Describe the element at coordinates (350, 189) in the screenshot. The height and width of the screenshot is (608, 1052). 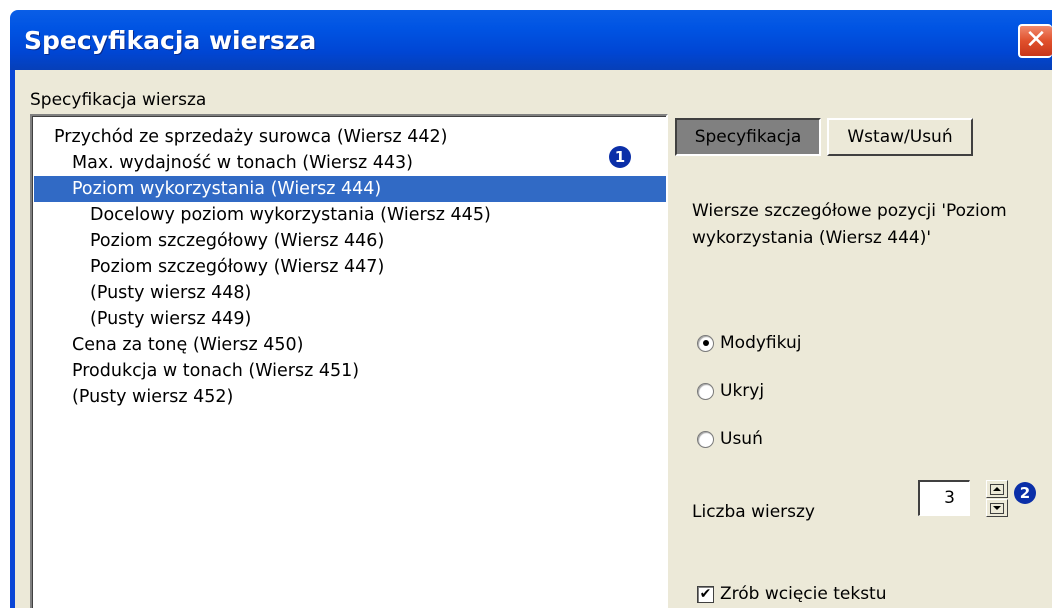
I see `list-item: Poziom wykorzystania (Wiersz 444)` at that location.